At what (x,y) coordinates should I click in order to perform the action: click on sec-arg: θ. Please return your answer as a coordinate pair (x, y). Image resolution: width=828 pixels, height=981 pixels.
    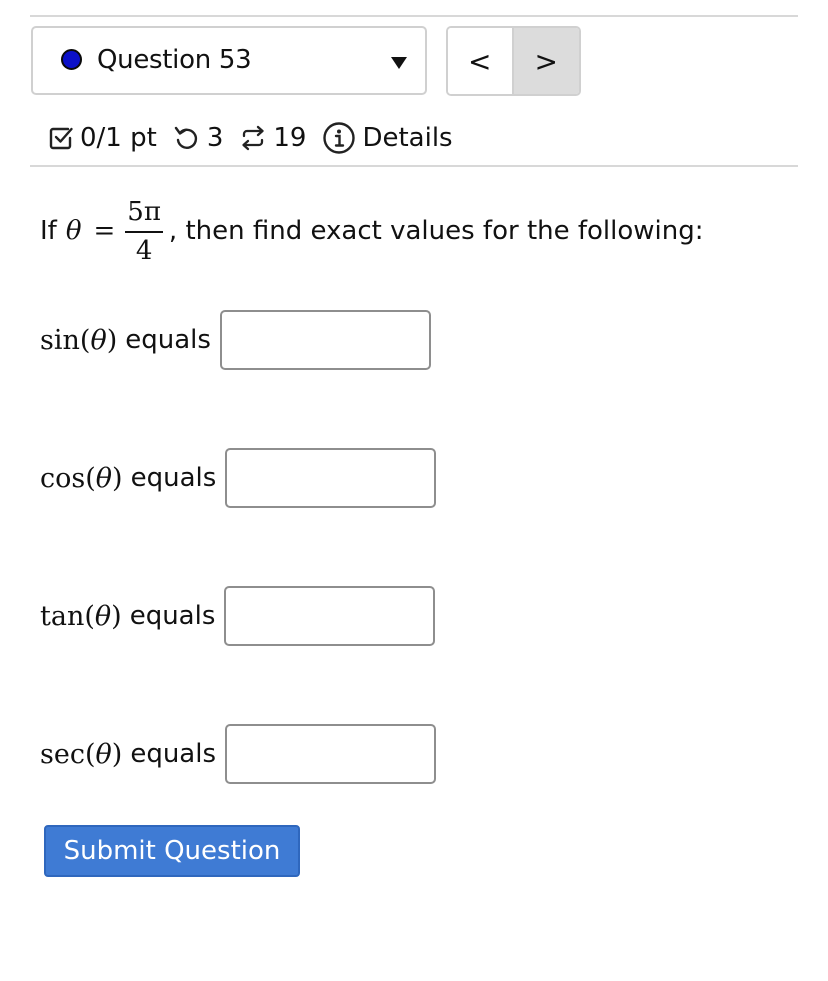
    Looking at the image, I should click on (103, 754).